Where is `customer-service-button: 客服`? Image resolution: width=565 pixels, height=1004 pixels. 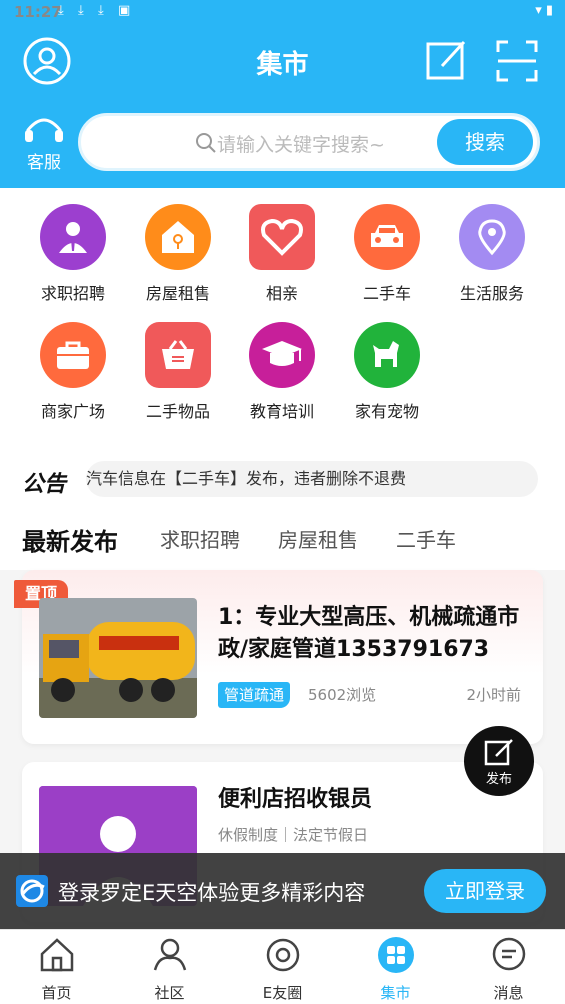
customer-service-button: 客服 is located at coordinates (44, 143).